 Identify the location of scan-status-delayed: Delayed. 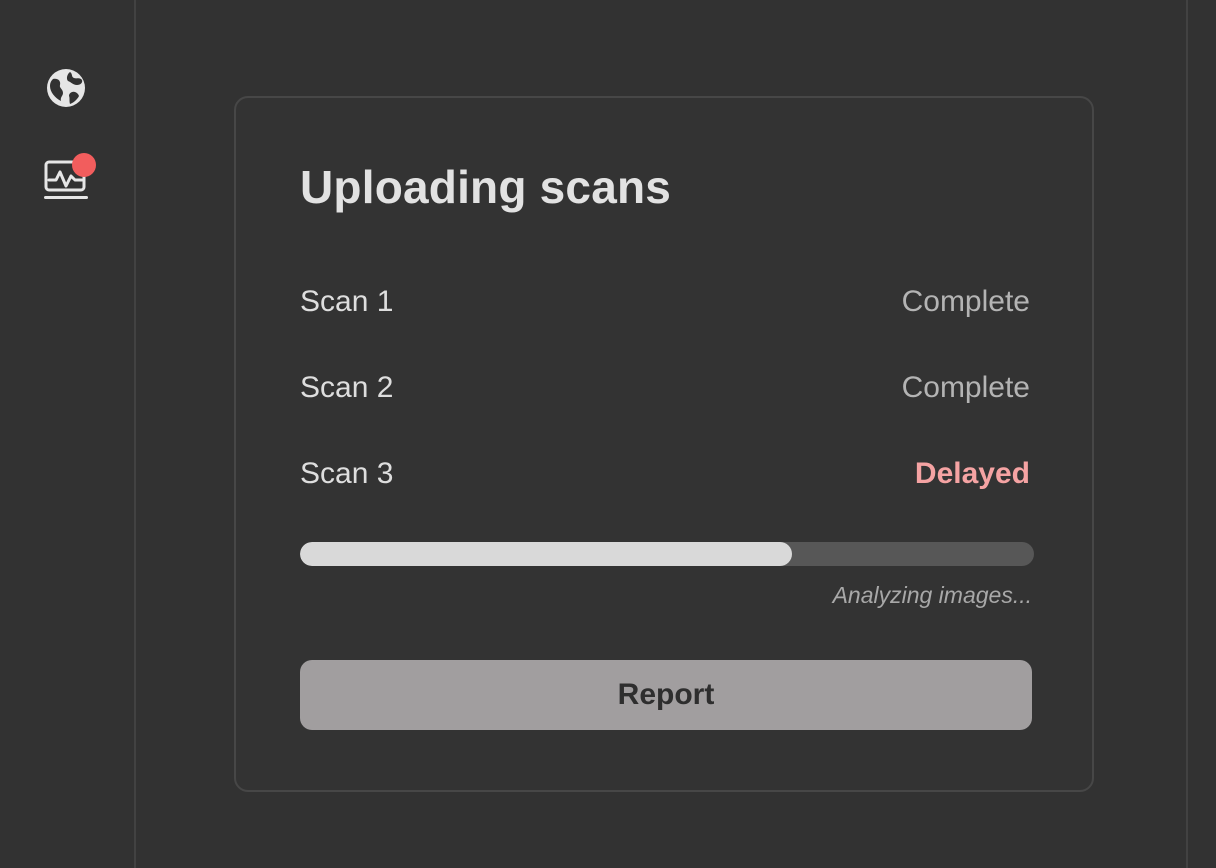
(972, 473).